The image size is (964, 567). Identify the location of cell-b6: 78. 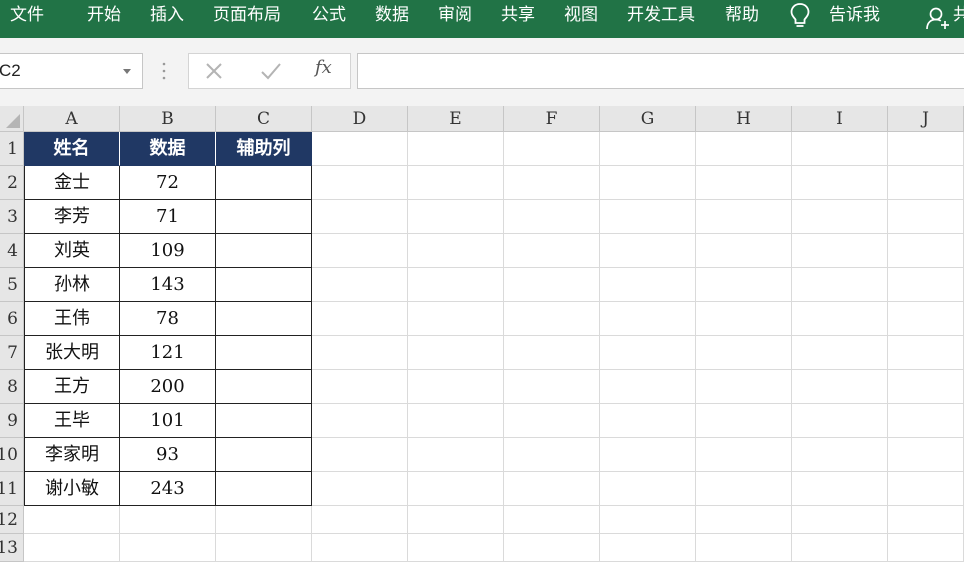
(168, 319).